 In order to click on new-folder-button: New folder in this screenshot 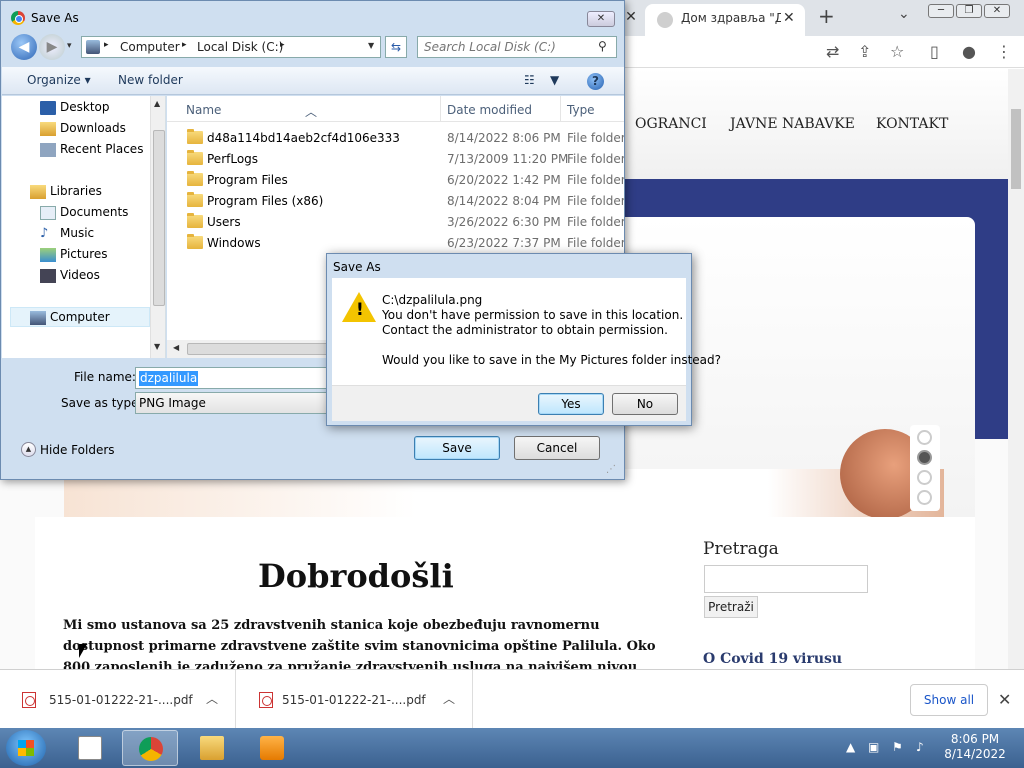, I will do `click(150, 80)`.